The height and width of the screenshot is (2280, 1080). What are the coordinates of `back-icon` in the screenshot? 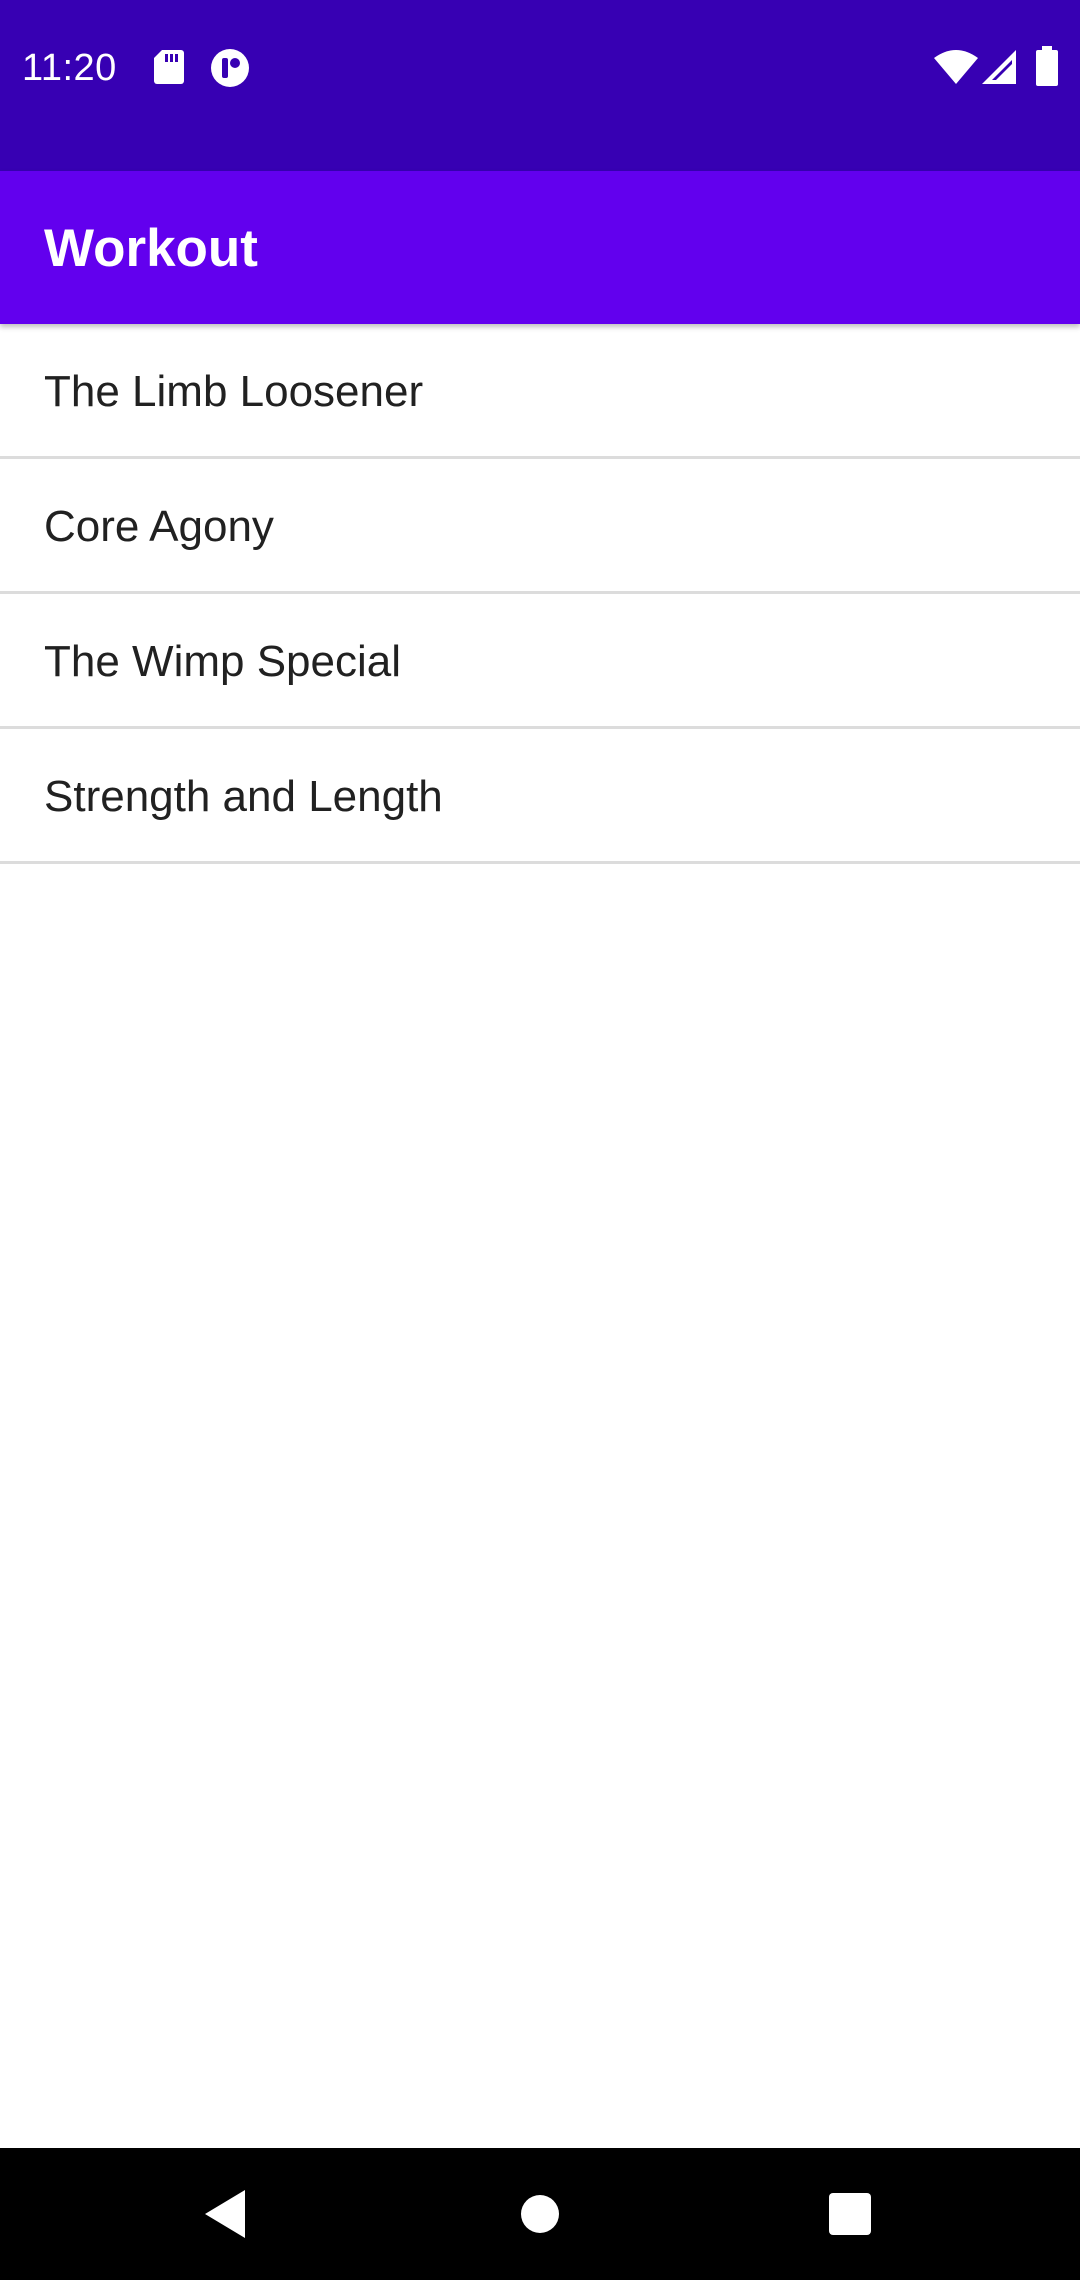 It's located at (225, 2214).